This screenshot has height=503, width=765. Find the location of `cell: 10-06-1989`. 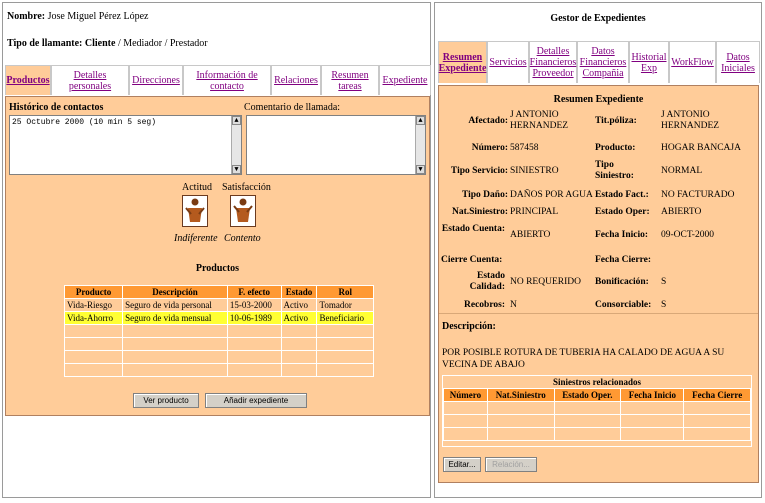

cell: 10-06-1989 is located at coordinates (254, 318).